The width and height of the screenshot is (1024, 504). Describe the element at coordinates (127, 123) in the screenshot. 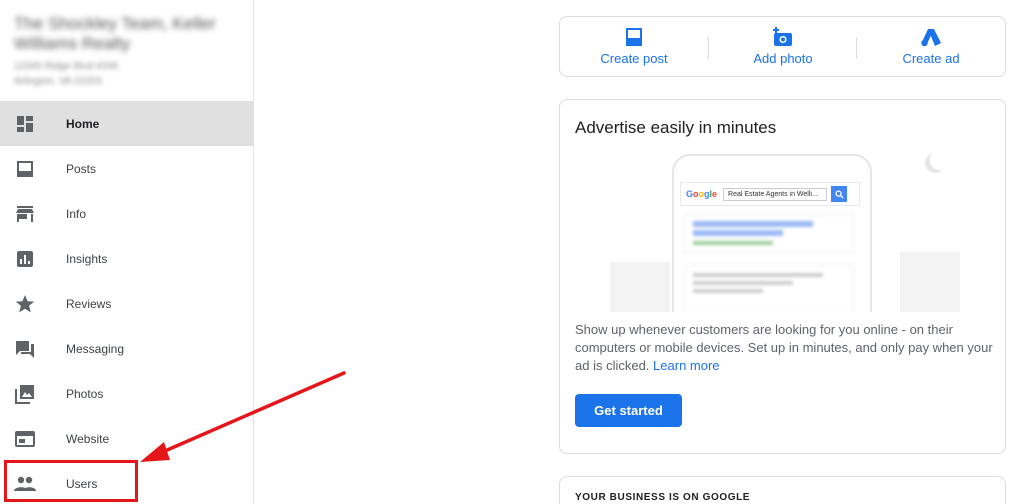

I see `sidebar-item-home: Home` at that location.